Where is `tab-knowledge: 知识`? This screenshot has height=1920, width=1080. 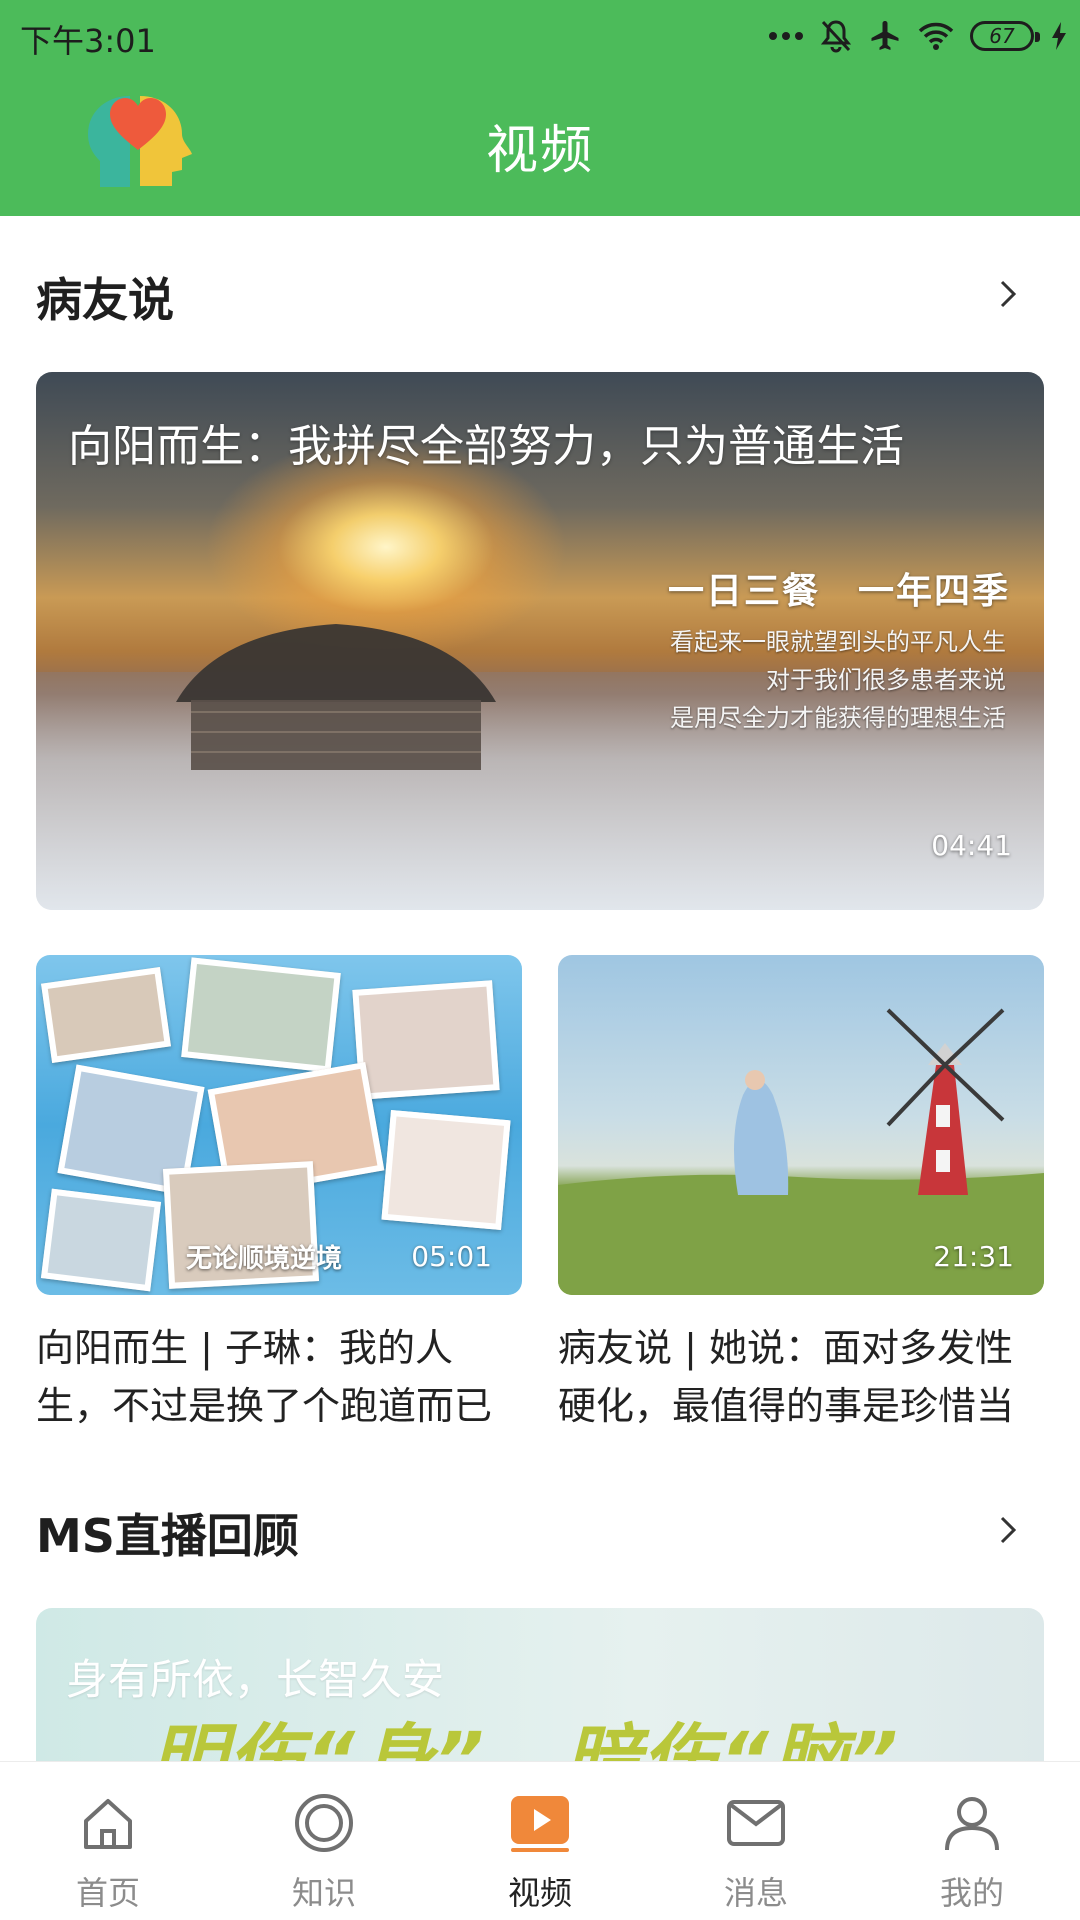
tab-knowledge: 知识 is located at coordinates (324, 1841).